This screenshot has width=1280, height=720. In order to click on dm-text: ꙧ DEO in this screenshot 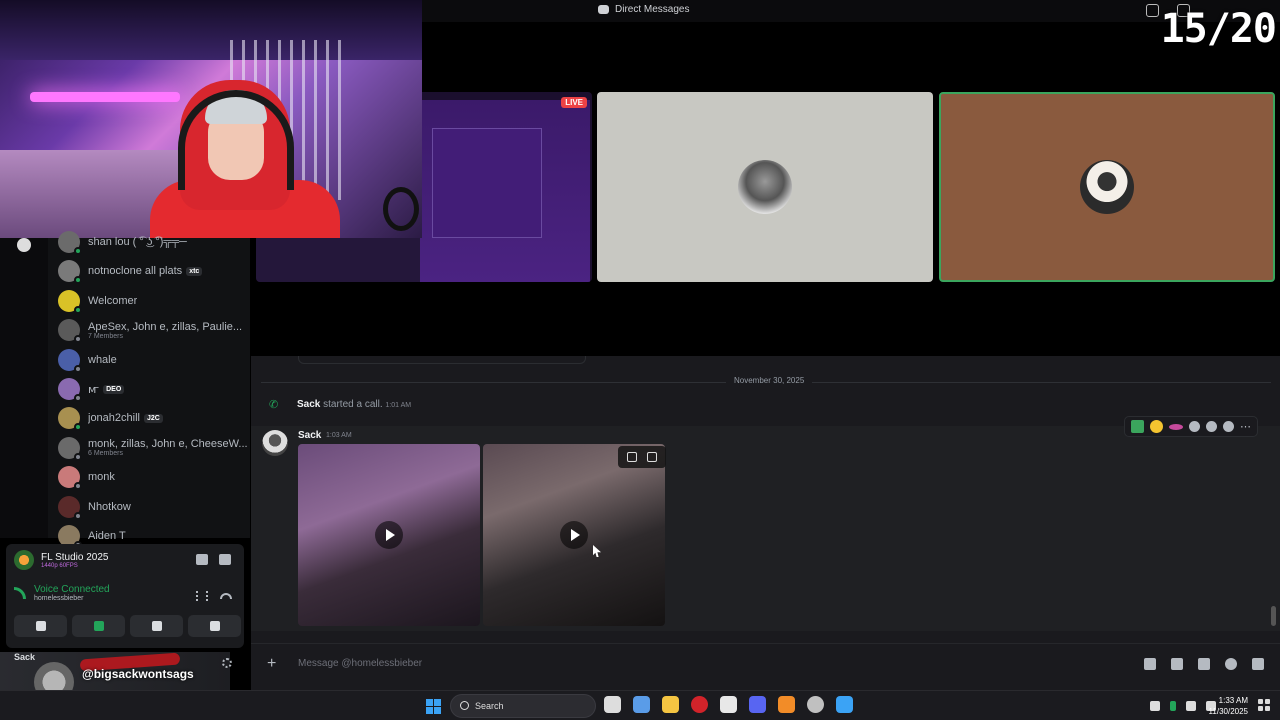, I will do `click(106, 389)`.